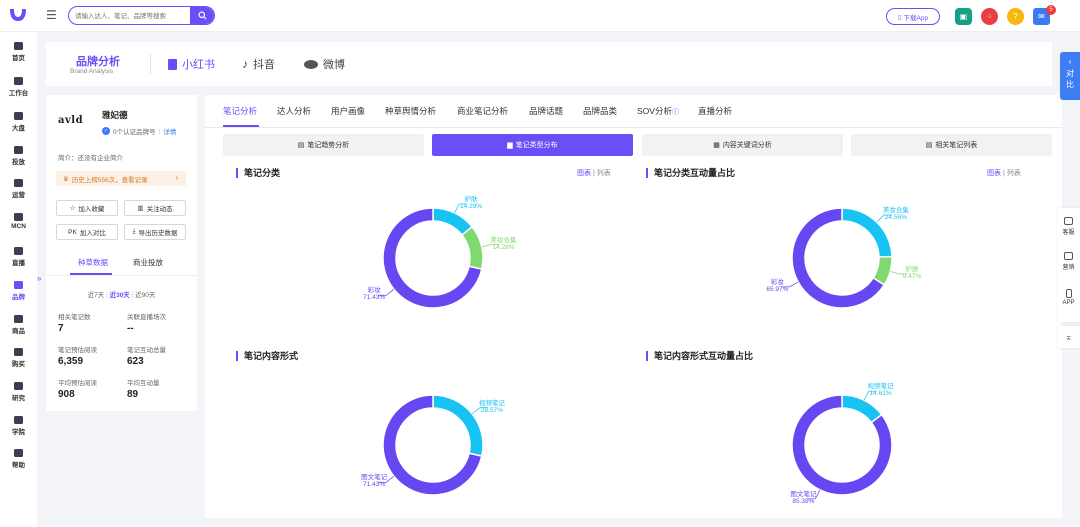 This screenshot has height=527, width=1080. I want to click on chevron-right-icon: ›, so click(176, 177).